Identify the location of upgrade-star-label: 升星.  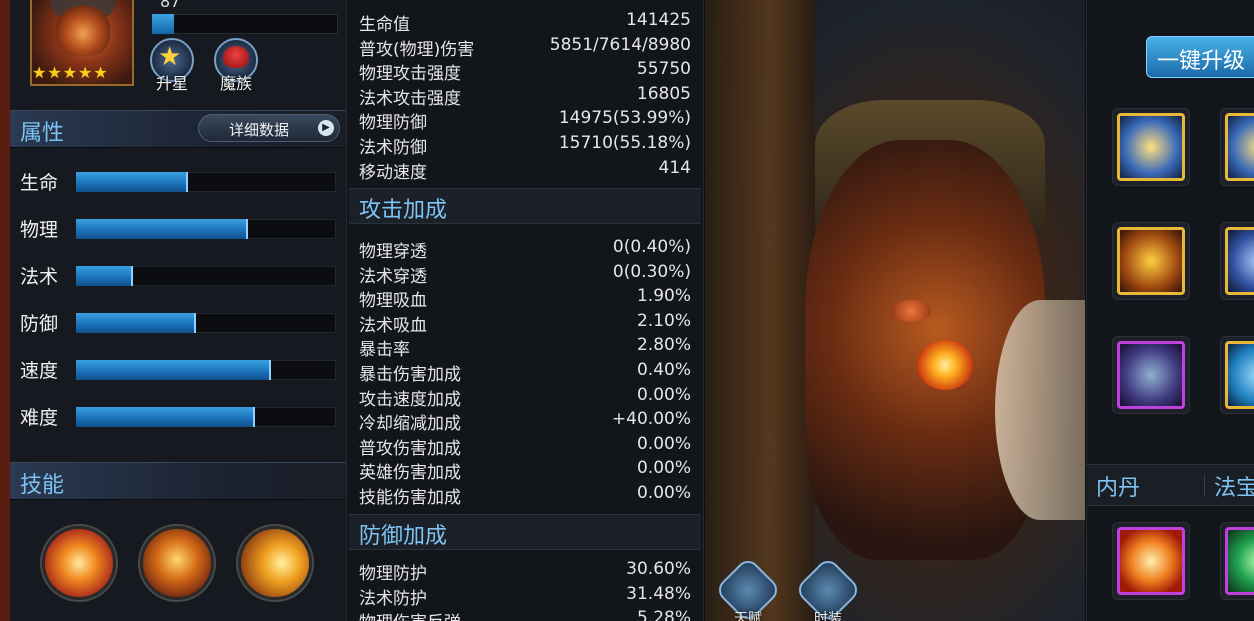
(171, 83).